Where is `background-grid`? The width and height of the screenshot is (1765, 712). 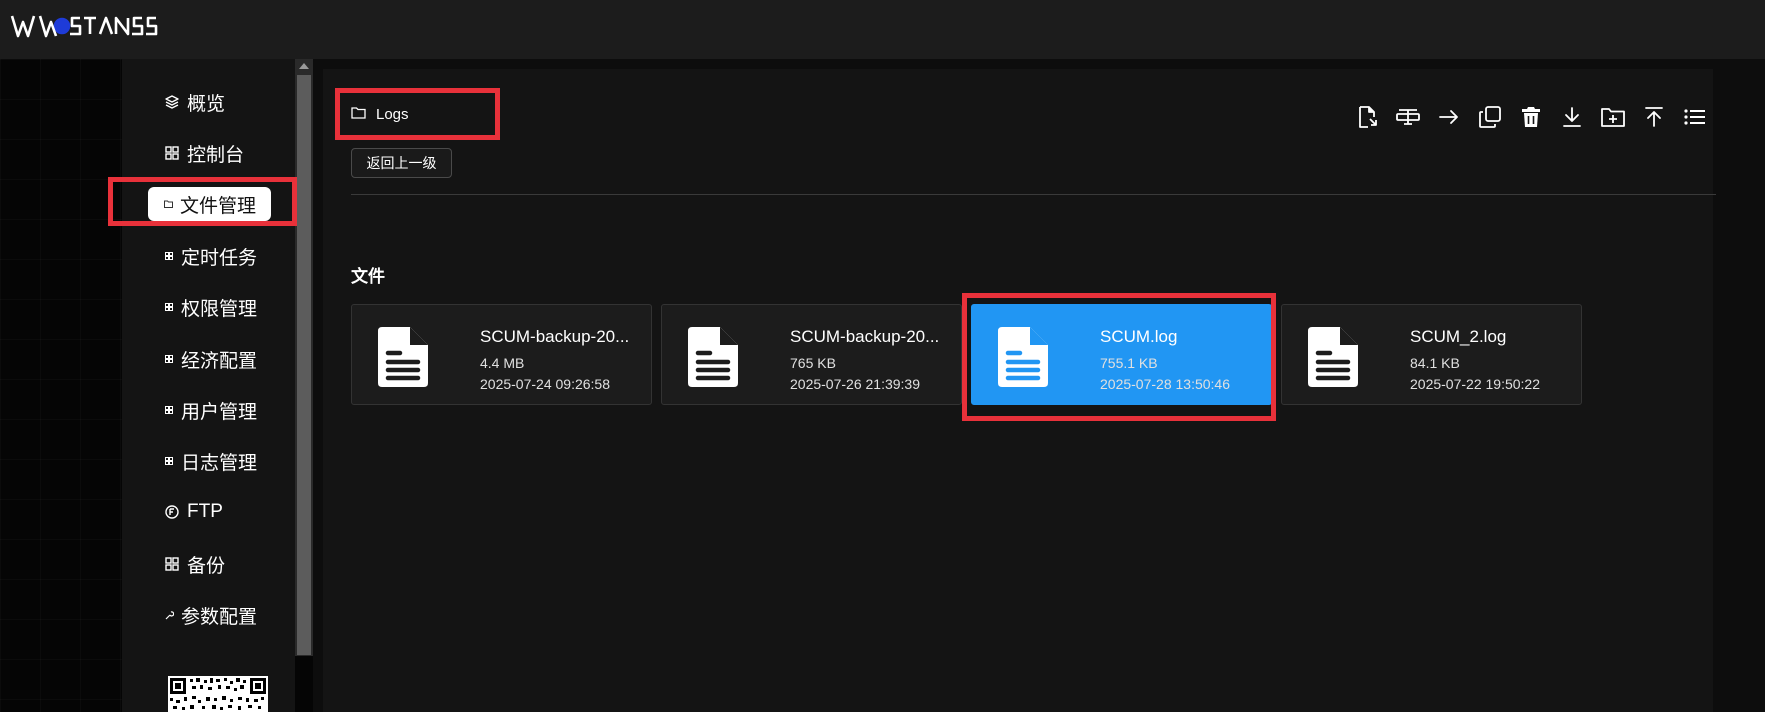 background-grid is located at coordinates (61, 385).